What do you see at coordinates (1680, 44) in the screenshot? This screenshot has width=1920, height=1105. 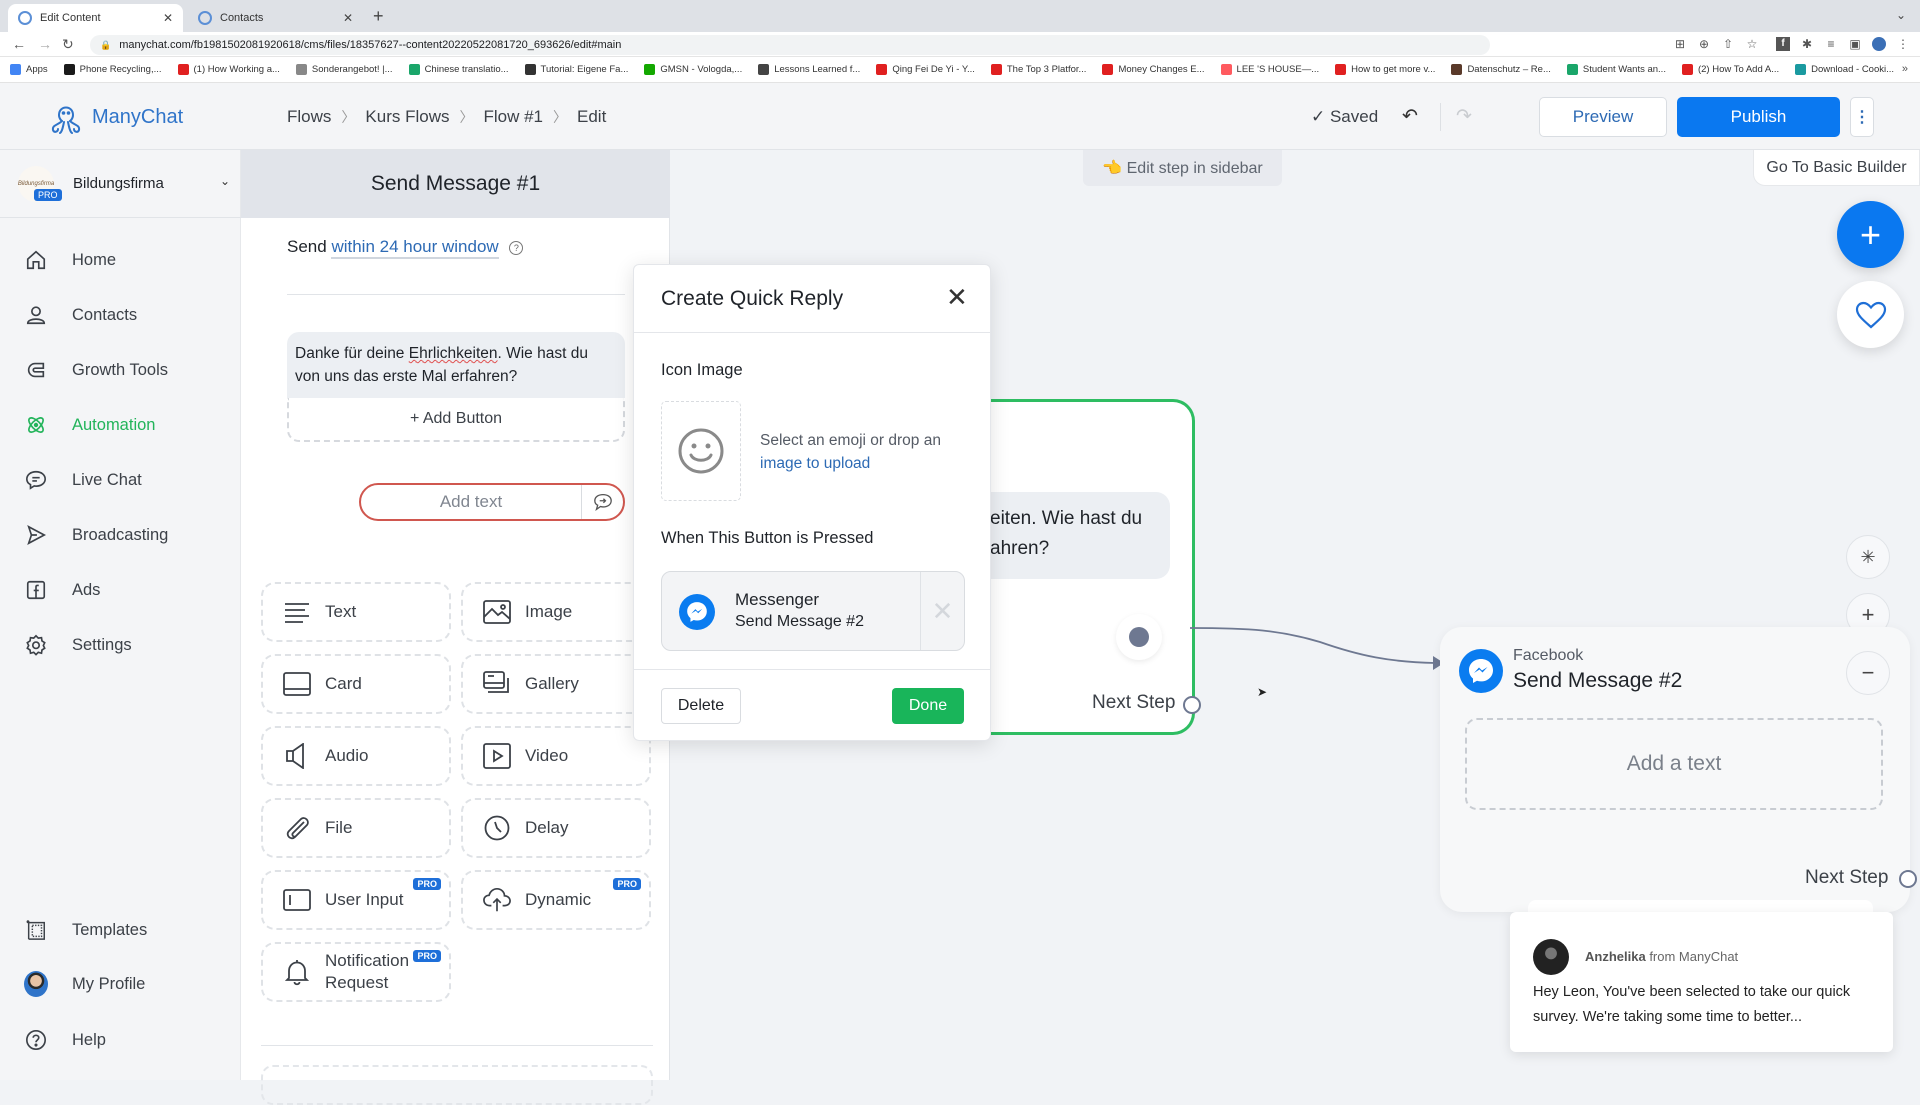 I see `translate-icon: ⊞` at bounding box center [1680, 44].